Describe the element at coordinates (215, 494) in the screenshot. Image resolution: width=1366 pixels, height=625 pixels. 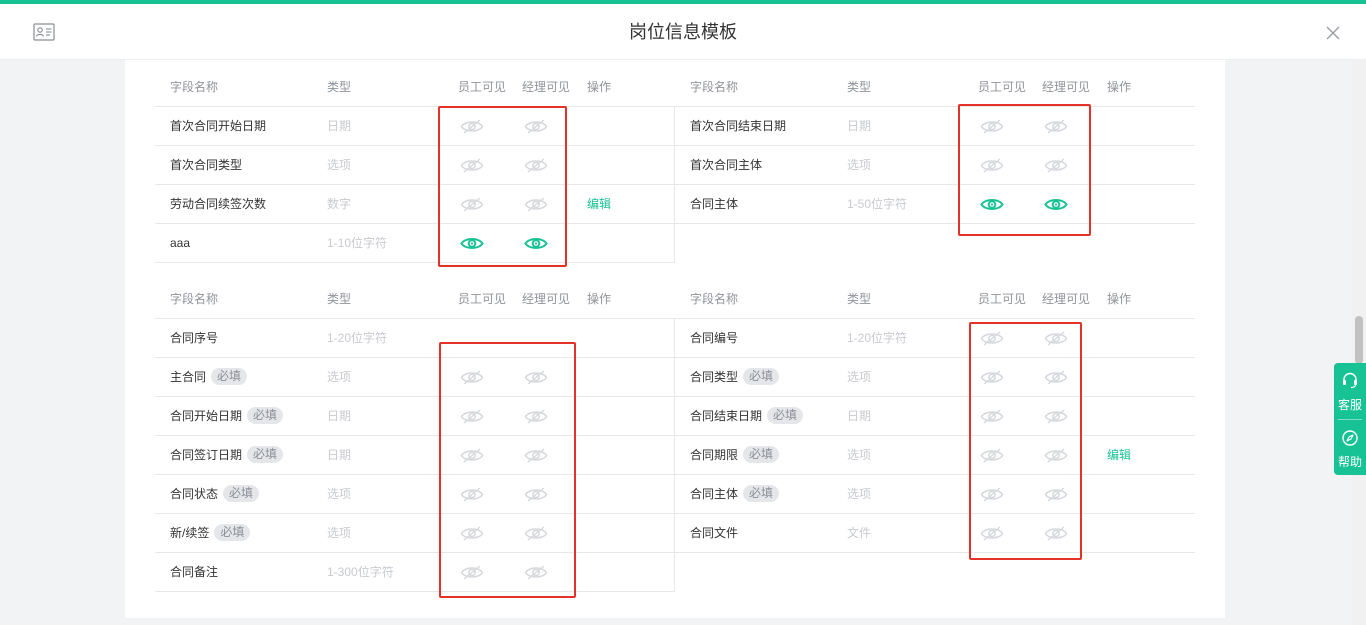
I see `field-name: 合同状态 必填` at that location.